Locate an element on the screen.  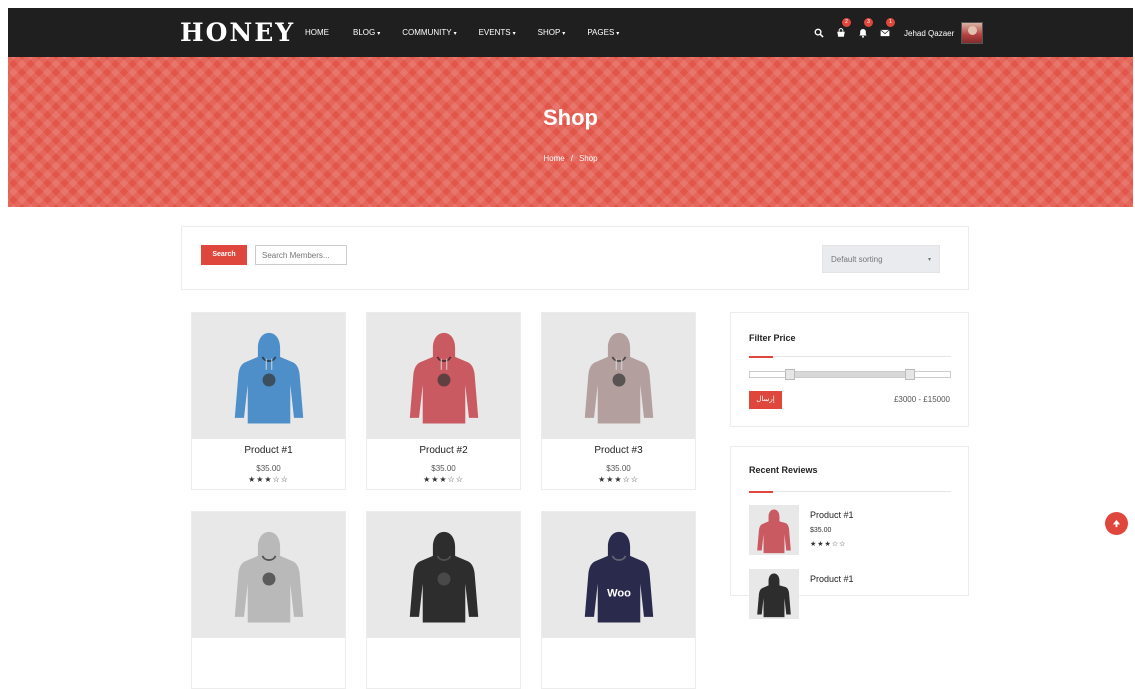
widget-title: Recent Reviews is located at coordinates (783, 470).